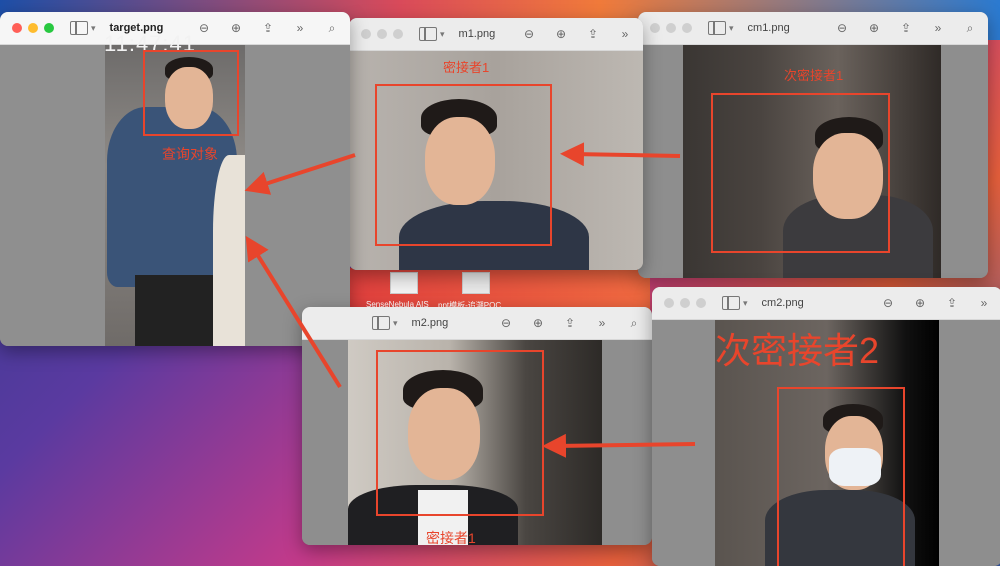 The image size is (1000, 566). Describe the element at coordinates (620, 154) in the screenshot. I see `arrow-cm1-to-m1` at that location.